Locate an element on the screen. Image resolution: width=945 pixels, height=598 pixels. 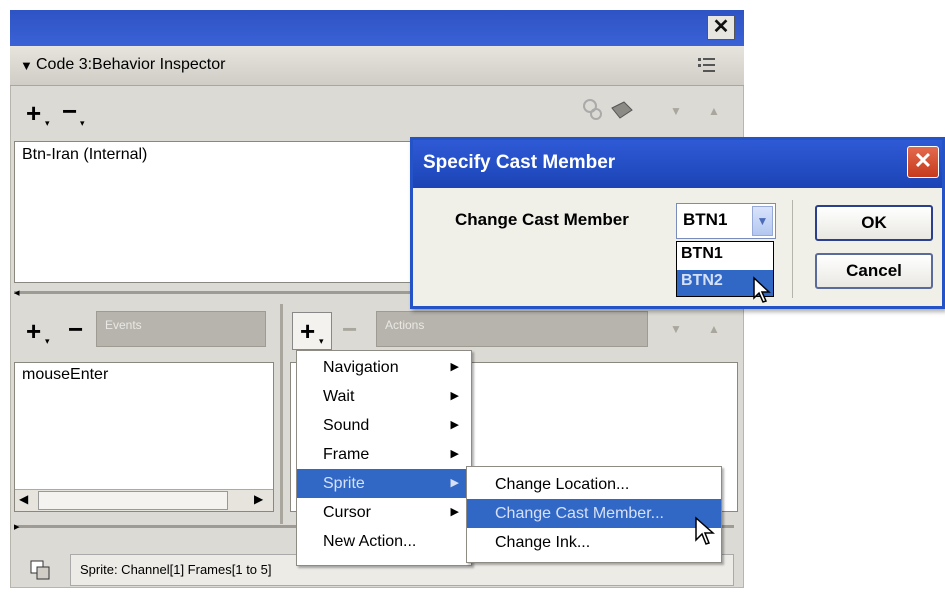
lower-splitter-arrow-icon: ▸ is located at coordinates (17, 526).